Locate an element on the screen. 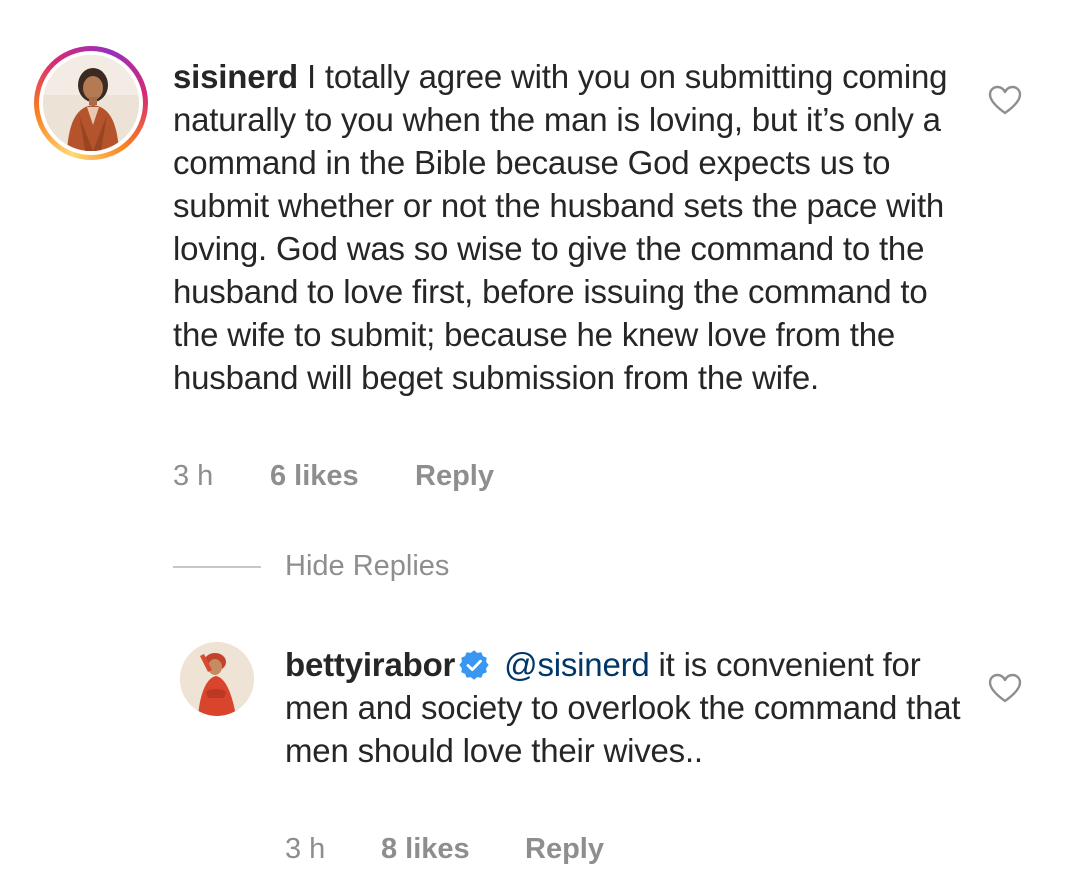 Image resolution: width=1080 pixels, height=892 pixels. commenter-avatar is located at coordinates (91, 103).